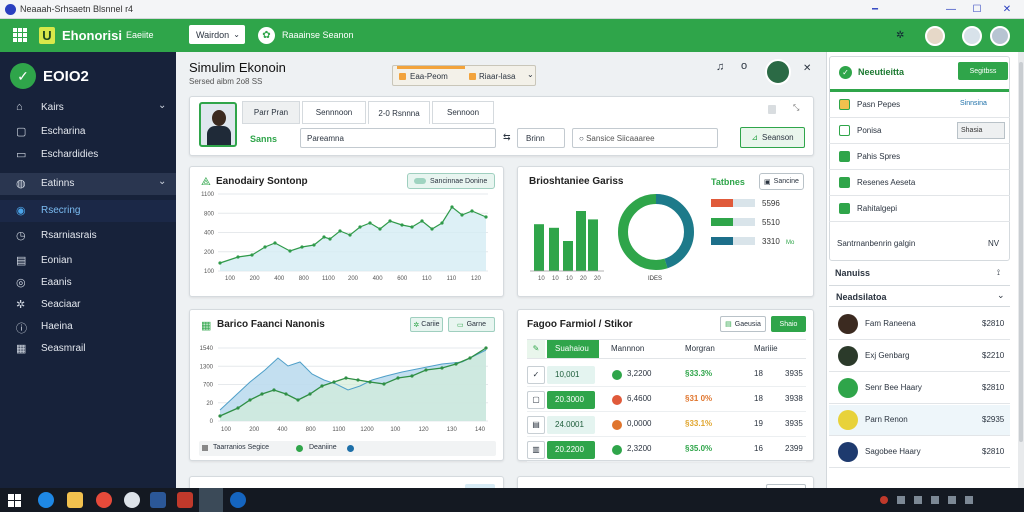 The height and width of the screenshot is (512, 1024). What do you see at coordinates (427, 279) in the screenshot?
I see `x-tick-label: 110` at bounding box center [427, 279].